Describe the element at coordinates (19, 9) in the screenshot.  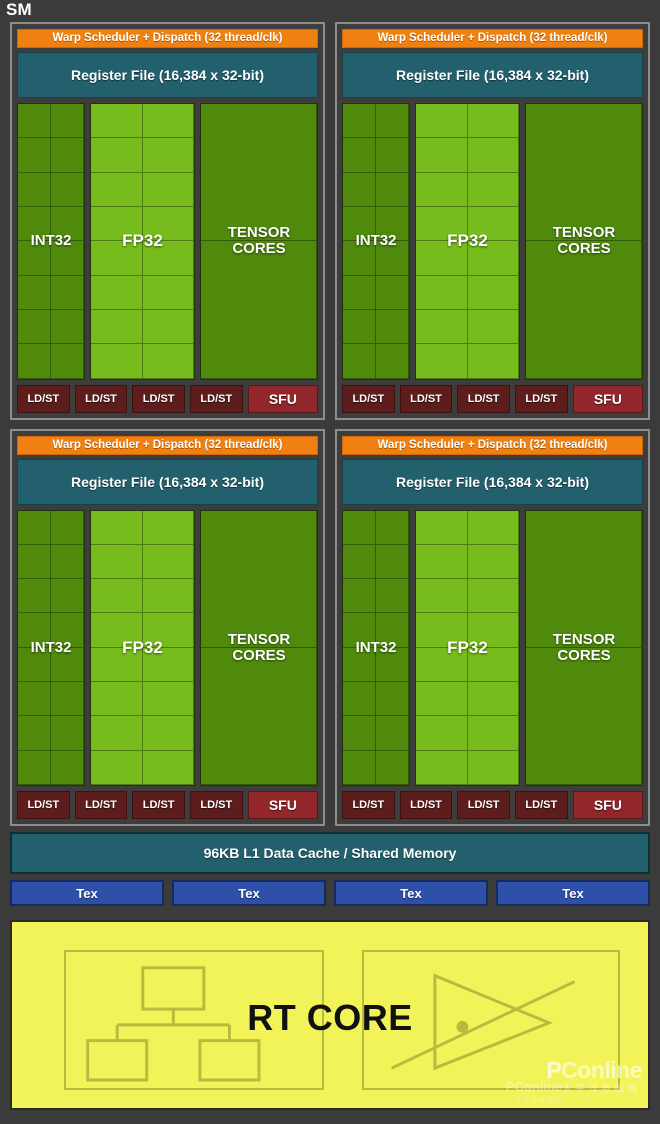
I see `page-title: SM` at that location.